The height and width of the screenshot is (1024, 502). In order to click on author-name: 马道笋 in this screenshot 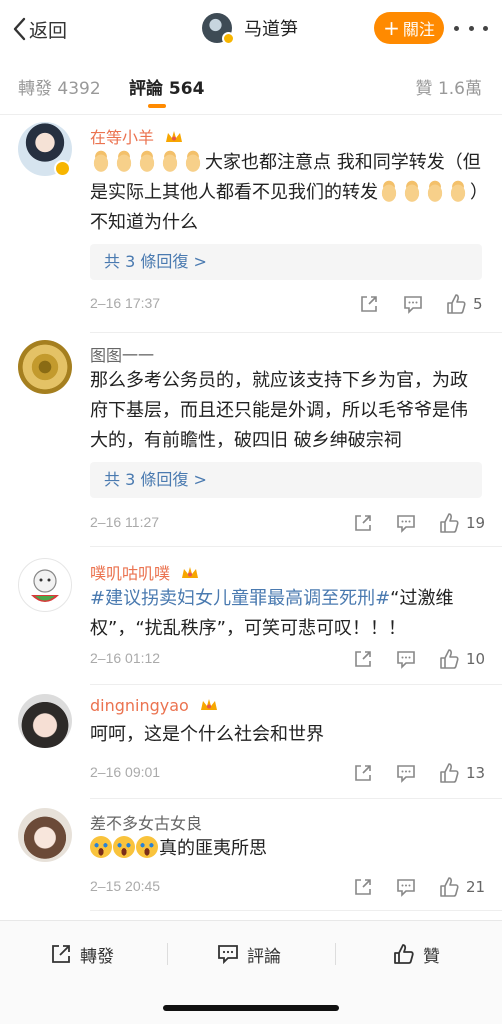, I will do `click(271, 28)`.